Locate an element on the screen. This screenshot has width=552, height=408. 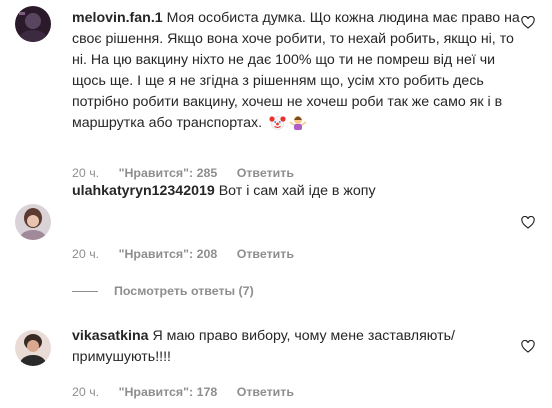
replies-divider-line is located at coordinates (85, 292).